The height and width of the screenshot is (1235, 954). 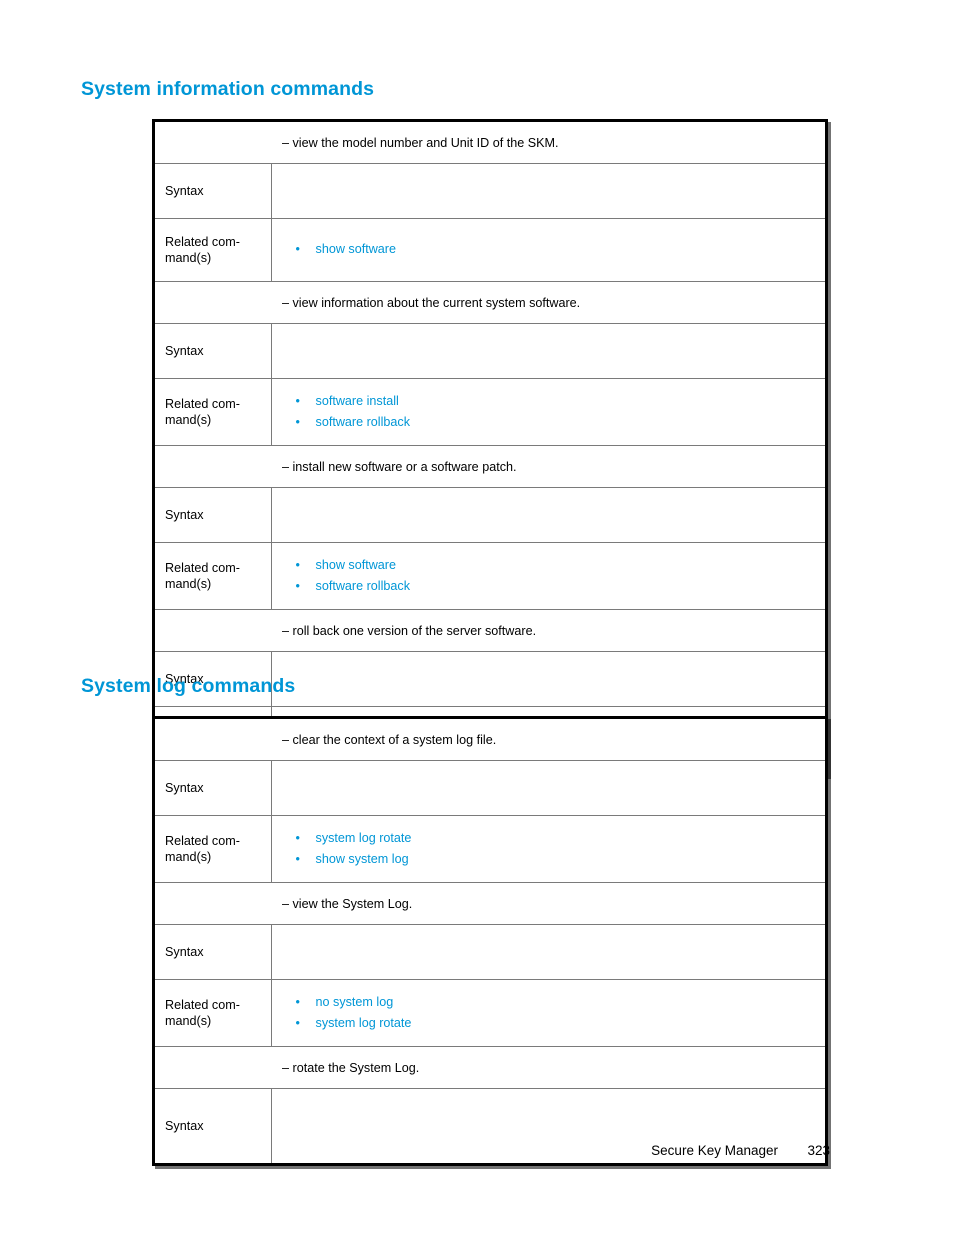 I want to click on list-item: • software install, so click(x=559, y=401).